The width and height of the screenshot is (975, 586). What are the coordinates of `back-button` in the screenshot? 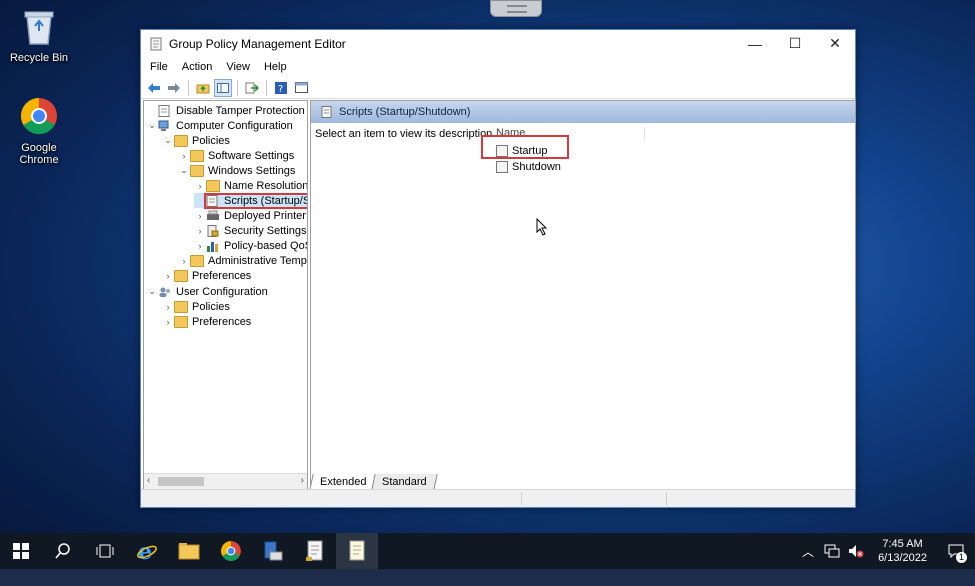 It's located at (154, 88).